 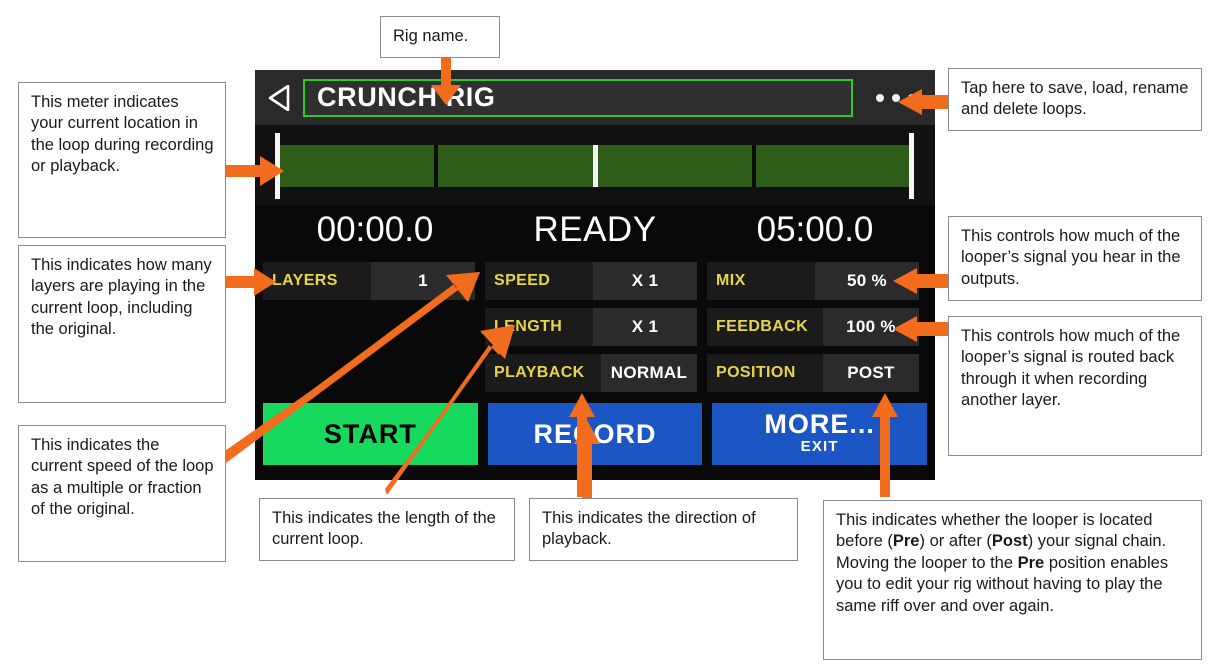 I want to click on arrow-mix, so click(x=924, y=281).